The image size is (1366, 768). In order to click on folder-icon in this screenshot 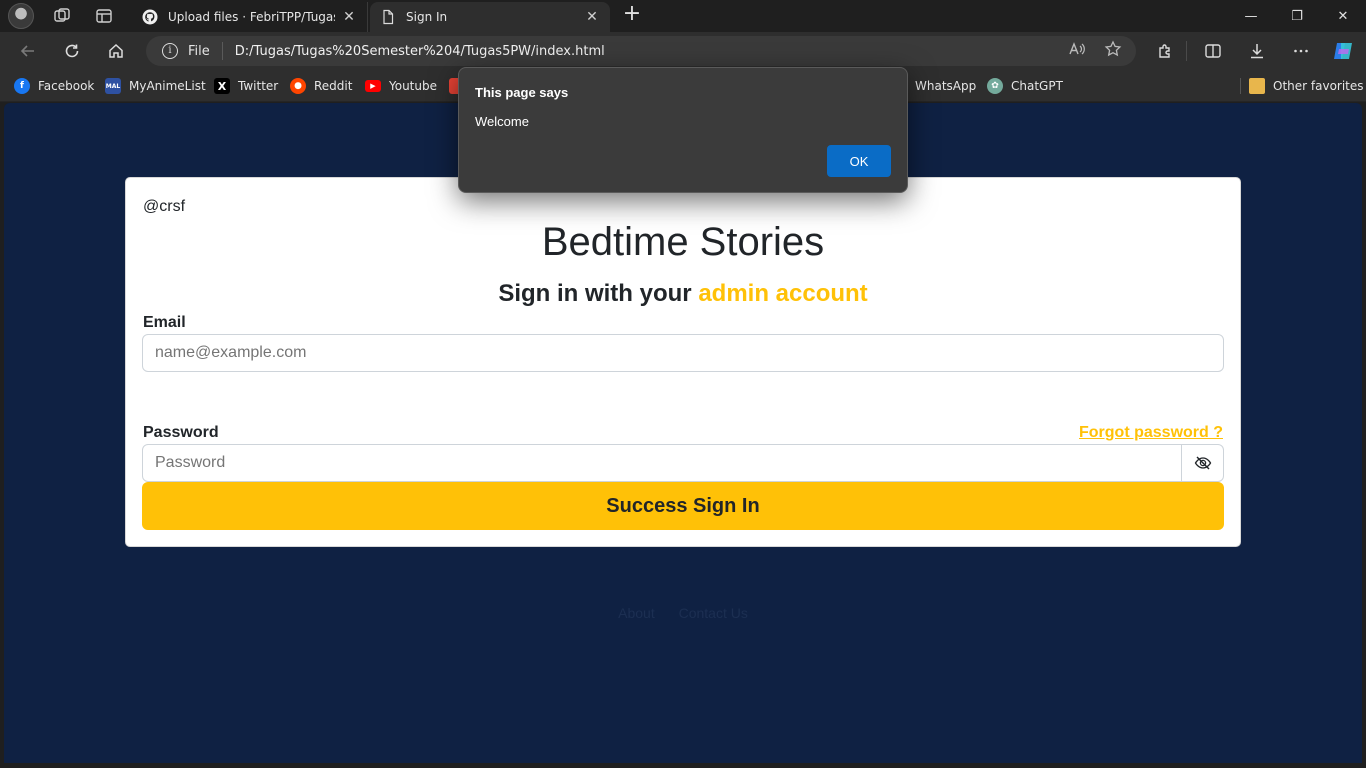, I will do `click(1257, 86)`.